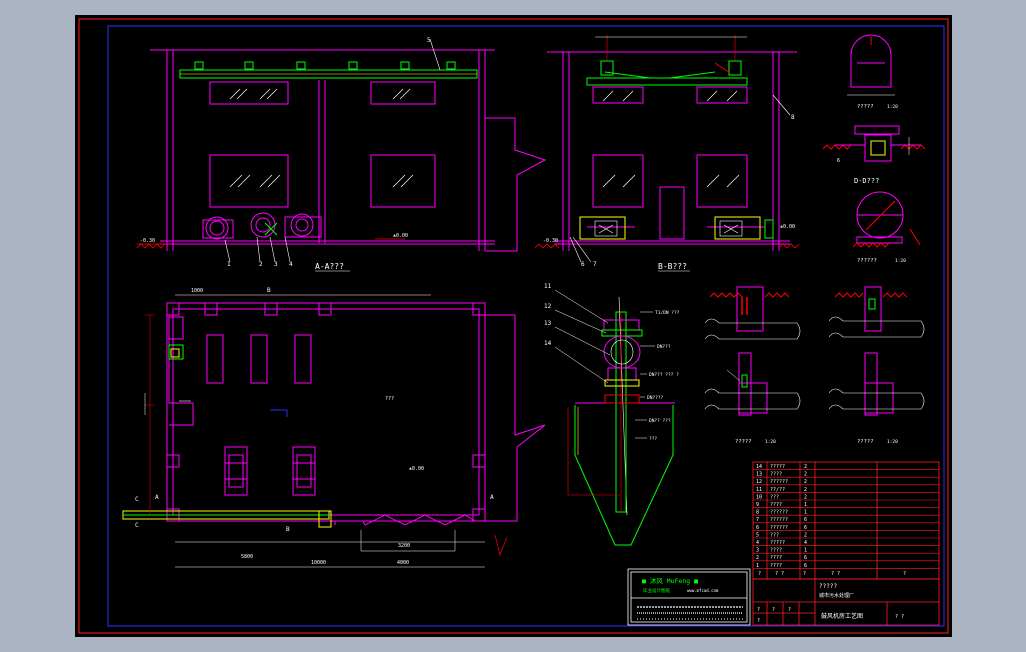 Image resolution: width=1026 pixels, height=652 pixels. I want to click on parts-row-no: 14, so click(759, 467).